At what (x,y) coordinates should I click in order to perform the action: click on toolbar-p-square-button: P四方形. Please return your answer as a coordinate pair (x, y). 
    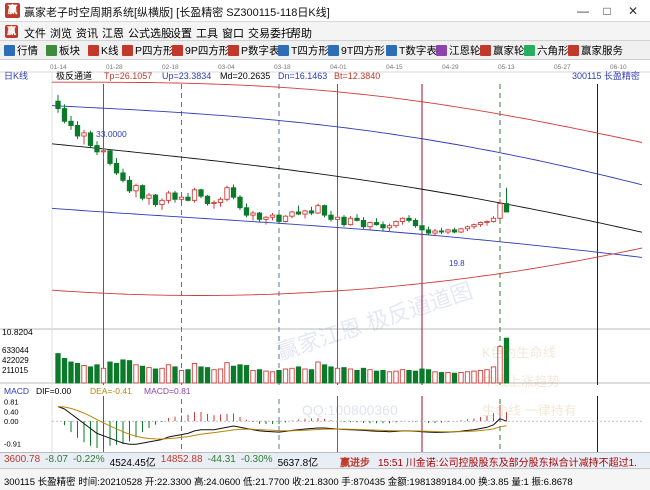
    Looking at the image, I should click on (148, 50).